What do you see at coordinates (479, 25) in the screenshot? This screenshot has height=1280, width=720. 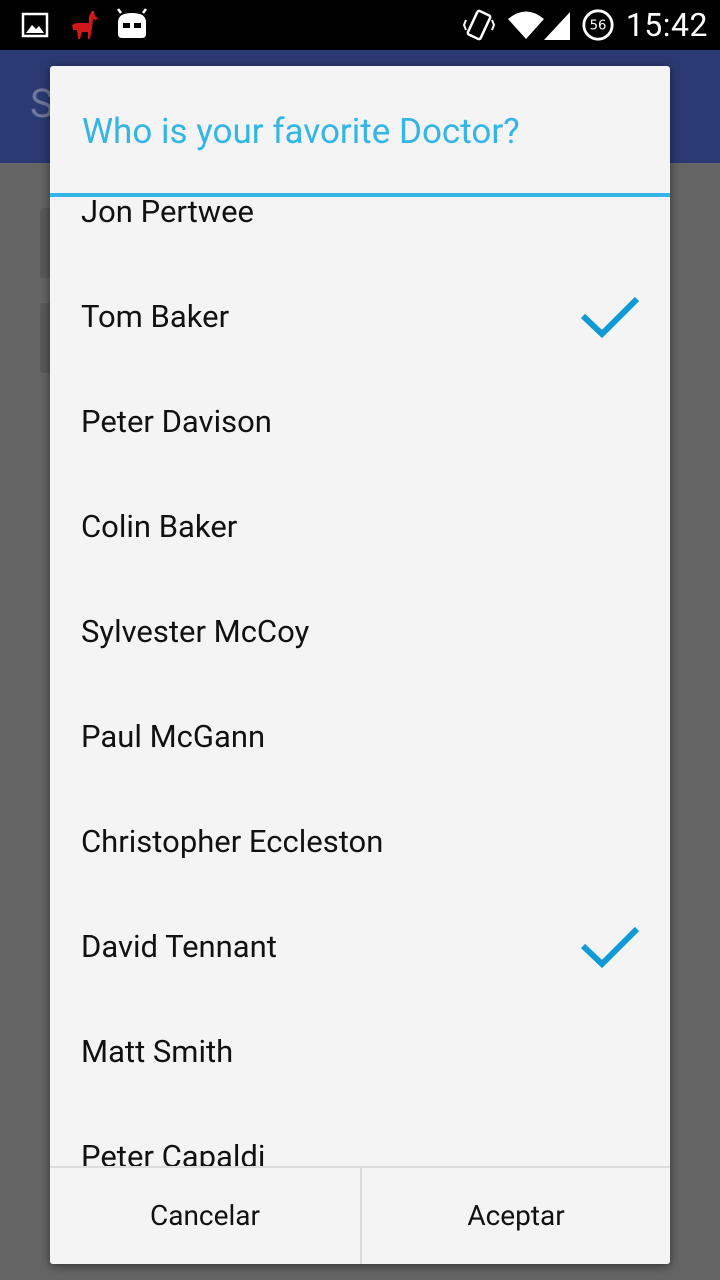 I see `vibrate-icon` at bounding box center [479, 25].